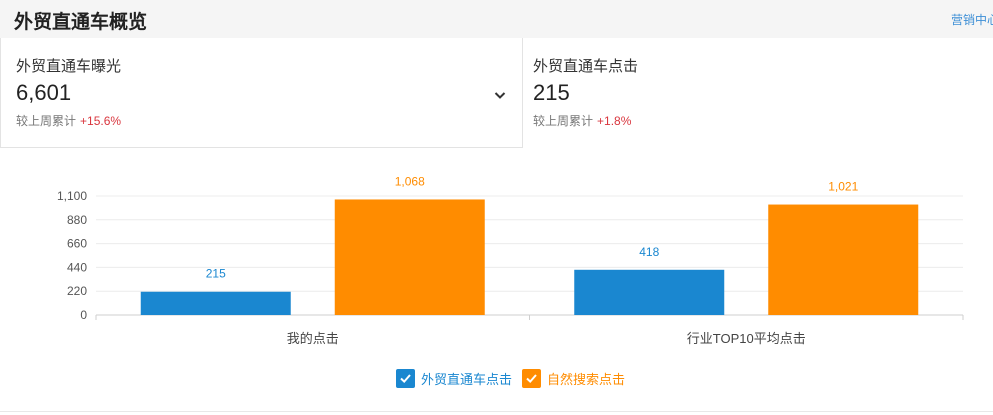 This screenshot has height=415, width=993. I want to click on legend-item-zhitongche: 外贸直通车点击, so click(454, 378).